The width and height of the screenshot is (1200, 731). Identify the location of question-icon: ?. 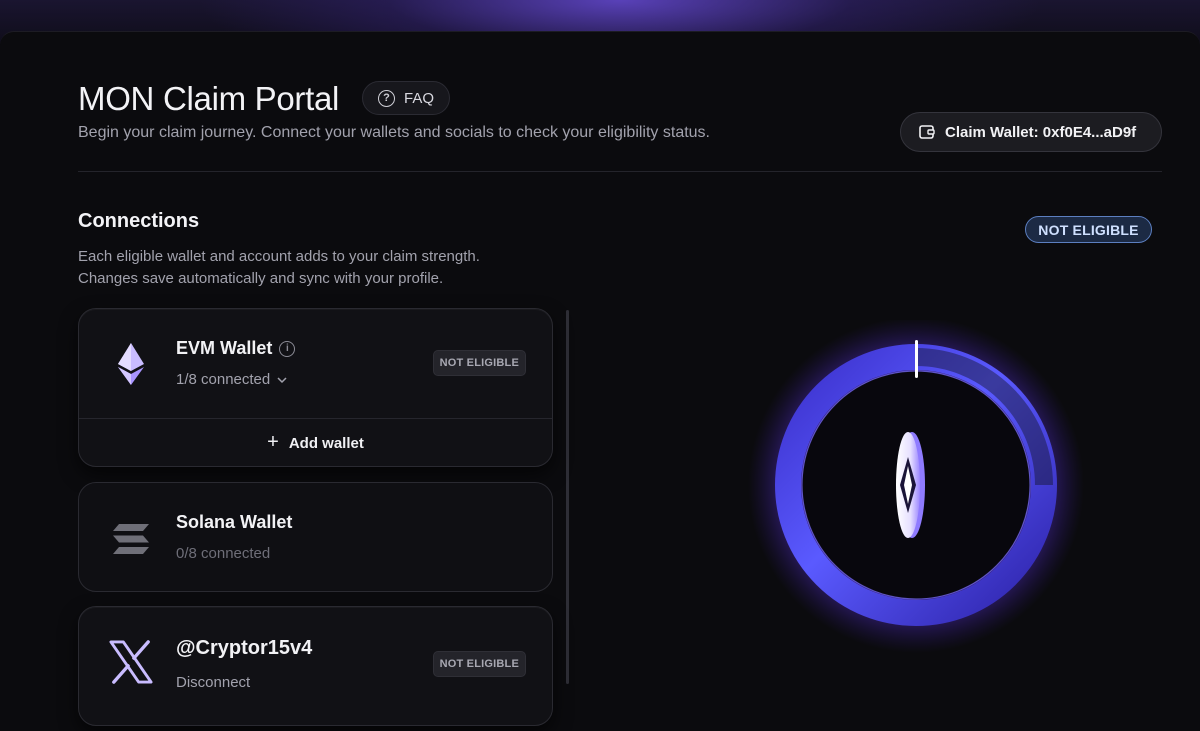
(386, 98).